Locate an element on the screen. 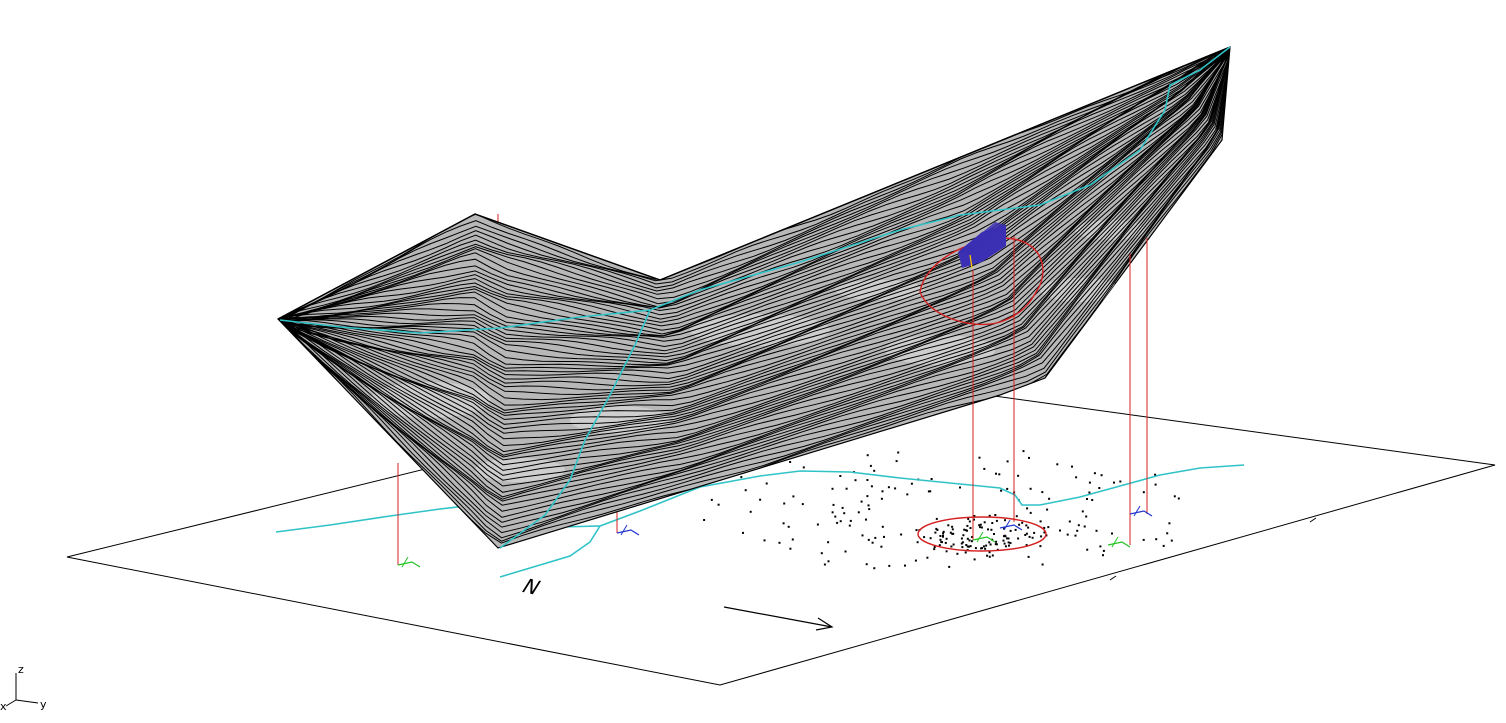 The image size is (1506, 723). axis-triad: z y x is located at coordinates (23, 688).